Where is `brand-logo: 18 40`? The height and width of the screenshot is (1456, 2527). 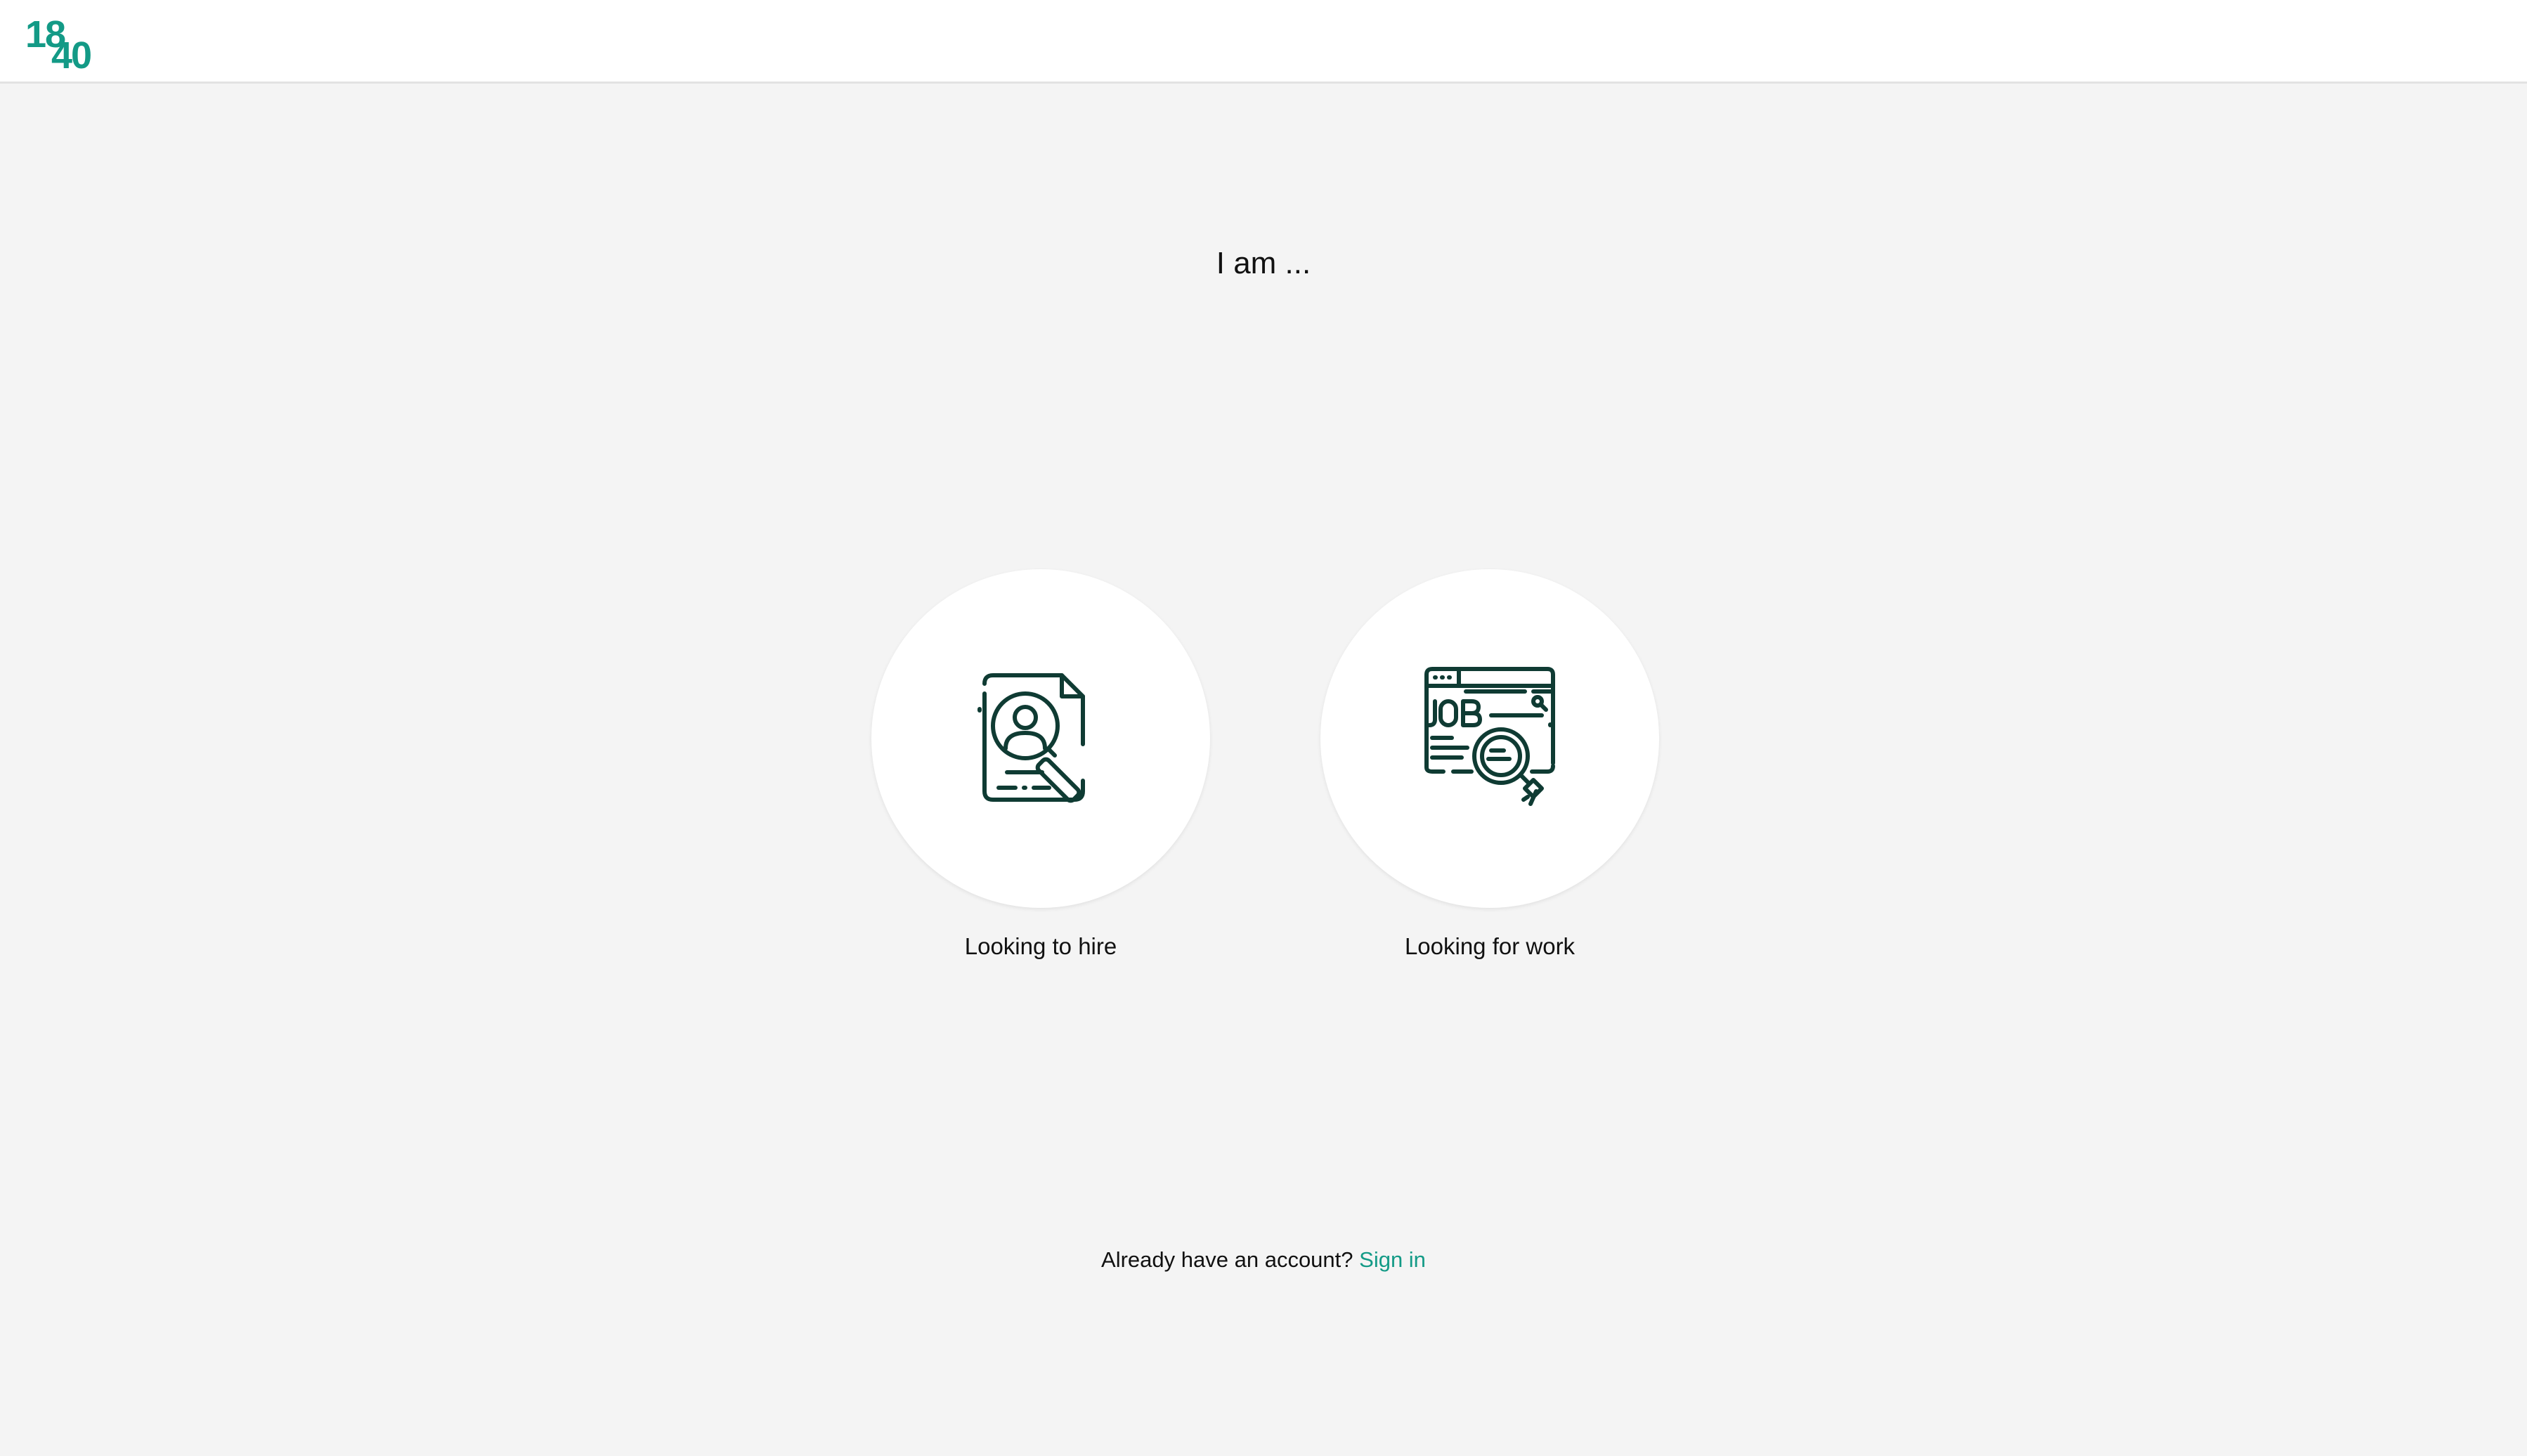 brand-logo: 18 40 is located at coordinates (64, 45).